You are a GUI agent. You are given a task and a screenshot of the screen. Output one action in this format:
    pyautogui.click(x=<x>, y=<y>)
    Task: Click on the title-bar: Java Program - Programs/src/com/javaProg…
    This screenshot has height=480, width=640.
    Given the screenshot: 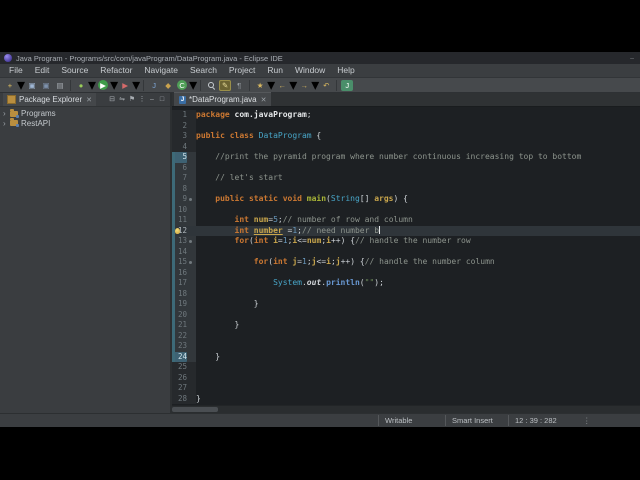 What is the action you would take?
    pyautogui.click(x=320, y=58)
    